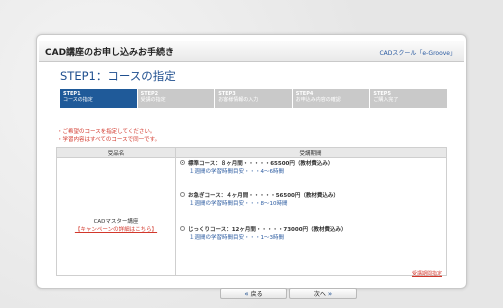 This screenshot has height=308, width=503. Describe the element at coordinates (116, 230) in the screenshot. I see `campaign-details-link: 【キャンペーンの詳細はこちら】` at that location.